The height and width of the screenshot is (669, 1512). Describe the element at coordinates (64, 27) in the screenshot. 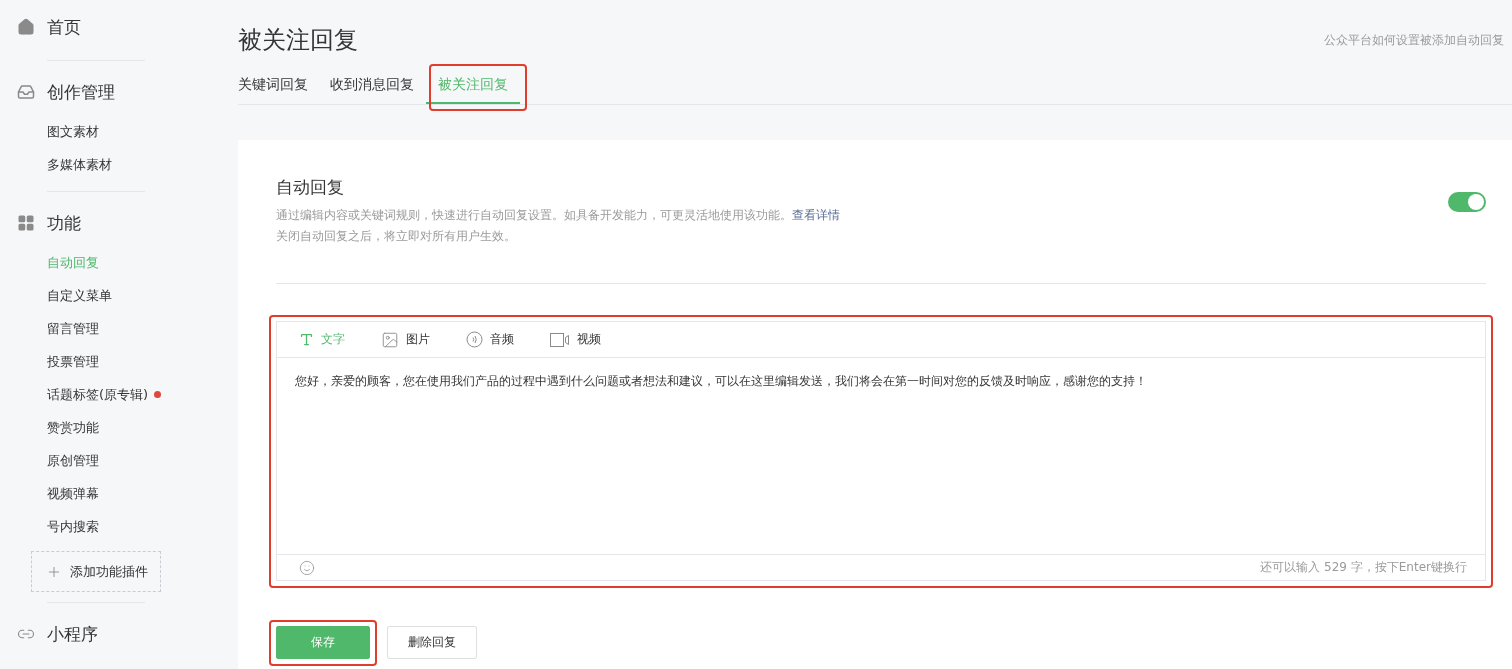

I see `sidebar-heading: 首页` at that location.